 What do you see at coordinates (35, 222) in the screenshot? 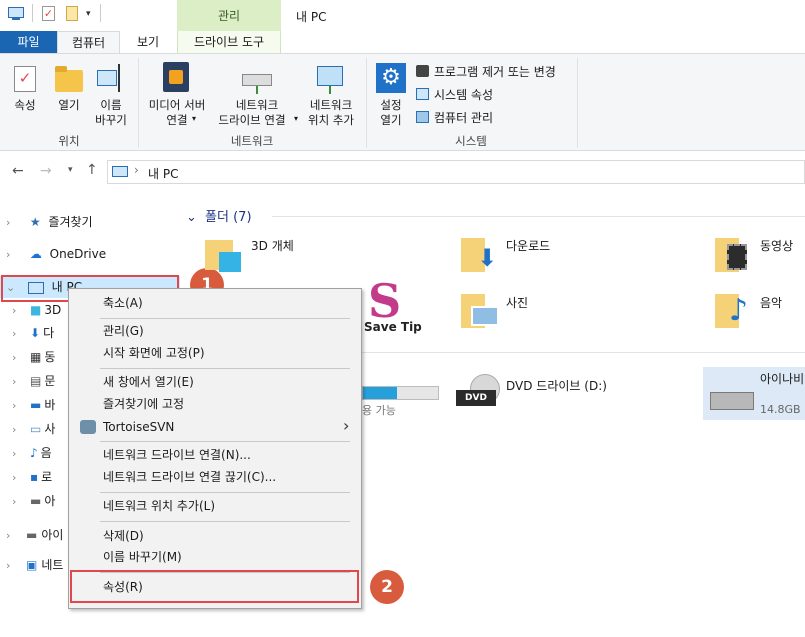
I see `star-icon: ★` at bounding box center [35, 222].